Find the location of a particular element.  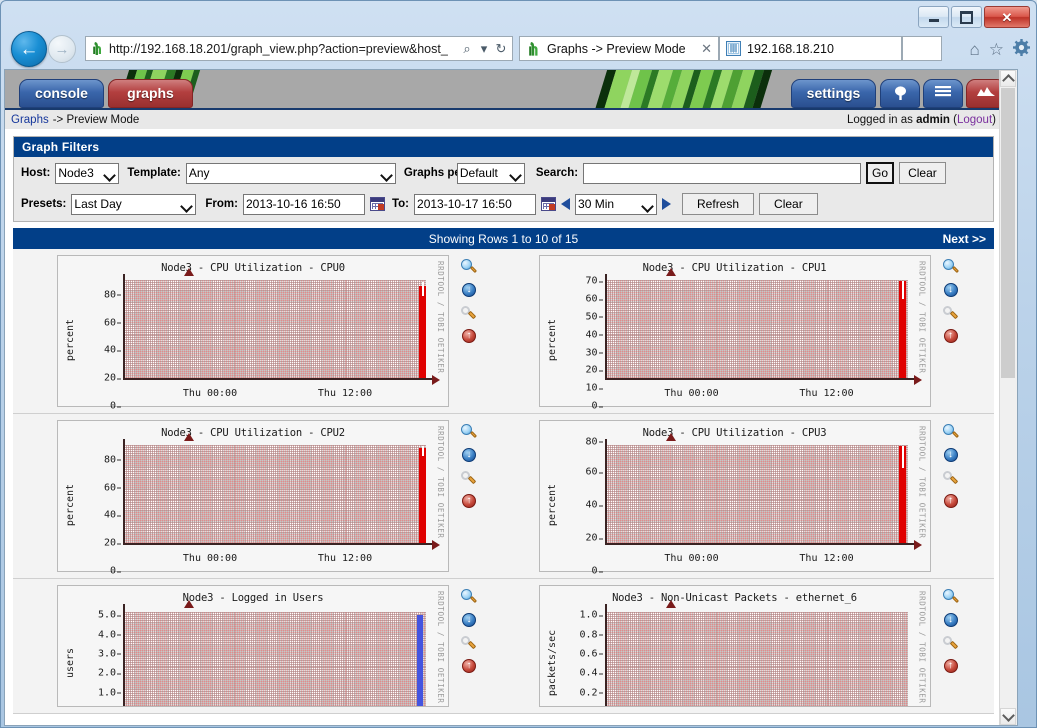

graph-series-peak-highlight is located at coordinates (902, 290).